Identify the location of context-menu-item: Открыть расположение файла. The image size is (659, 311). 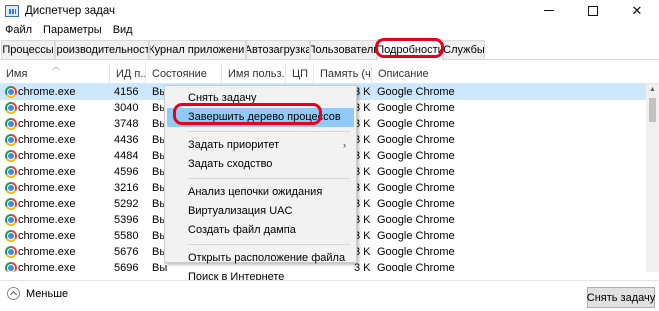
(260, 258).